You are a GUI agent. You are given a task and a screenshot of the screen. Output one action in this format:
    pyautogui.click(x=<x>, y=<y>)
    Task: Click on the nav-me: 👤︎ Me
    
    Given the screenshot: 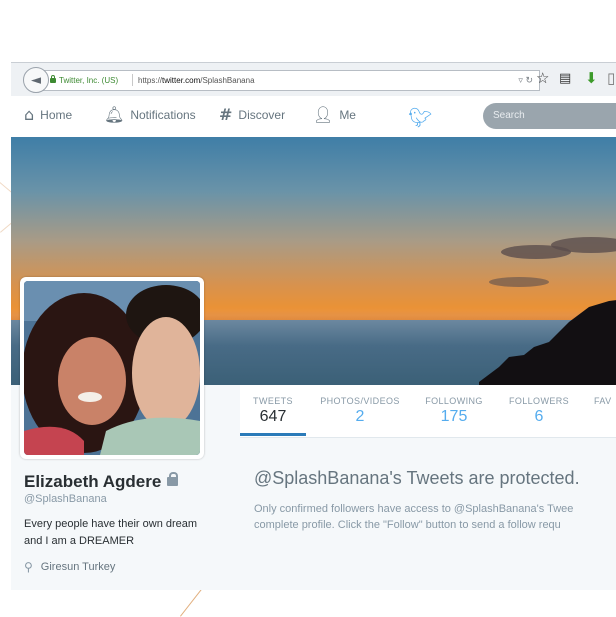 What is the action you would take?
    pyautogui.click(x=334, y=115)
    